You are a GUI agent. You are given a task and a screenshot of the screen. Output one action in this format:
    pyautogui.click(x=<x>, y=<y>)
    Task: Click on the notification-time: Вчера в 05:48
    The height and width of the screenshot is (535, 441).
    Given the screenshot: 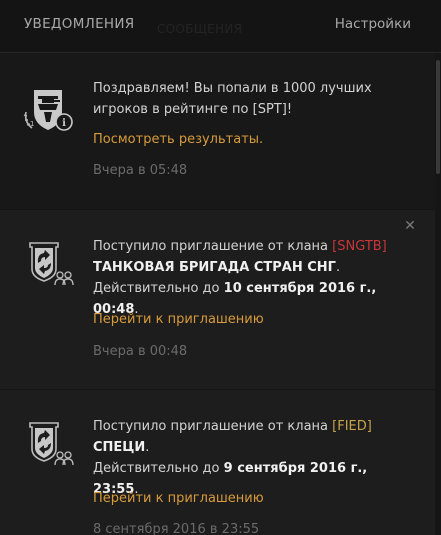 What is the action you would take?
    pyautogui.click(x=140, y=170)
    